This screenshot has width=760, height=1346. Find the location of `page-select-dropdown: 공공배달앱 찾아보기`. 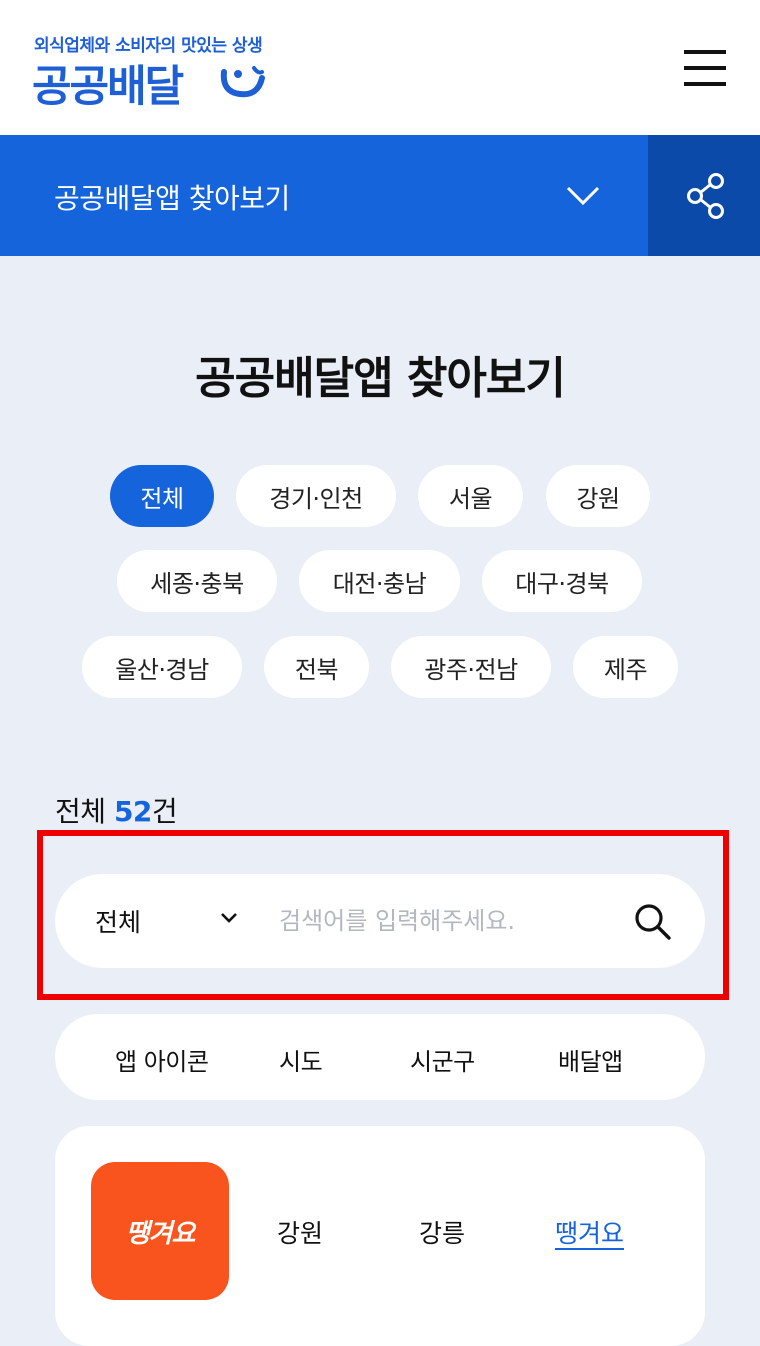

page-select-dropdown: 공공배달앱 찾아보기 is located at coordinates (324, 195).